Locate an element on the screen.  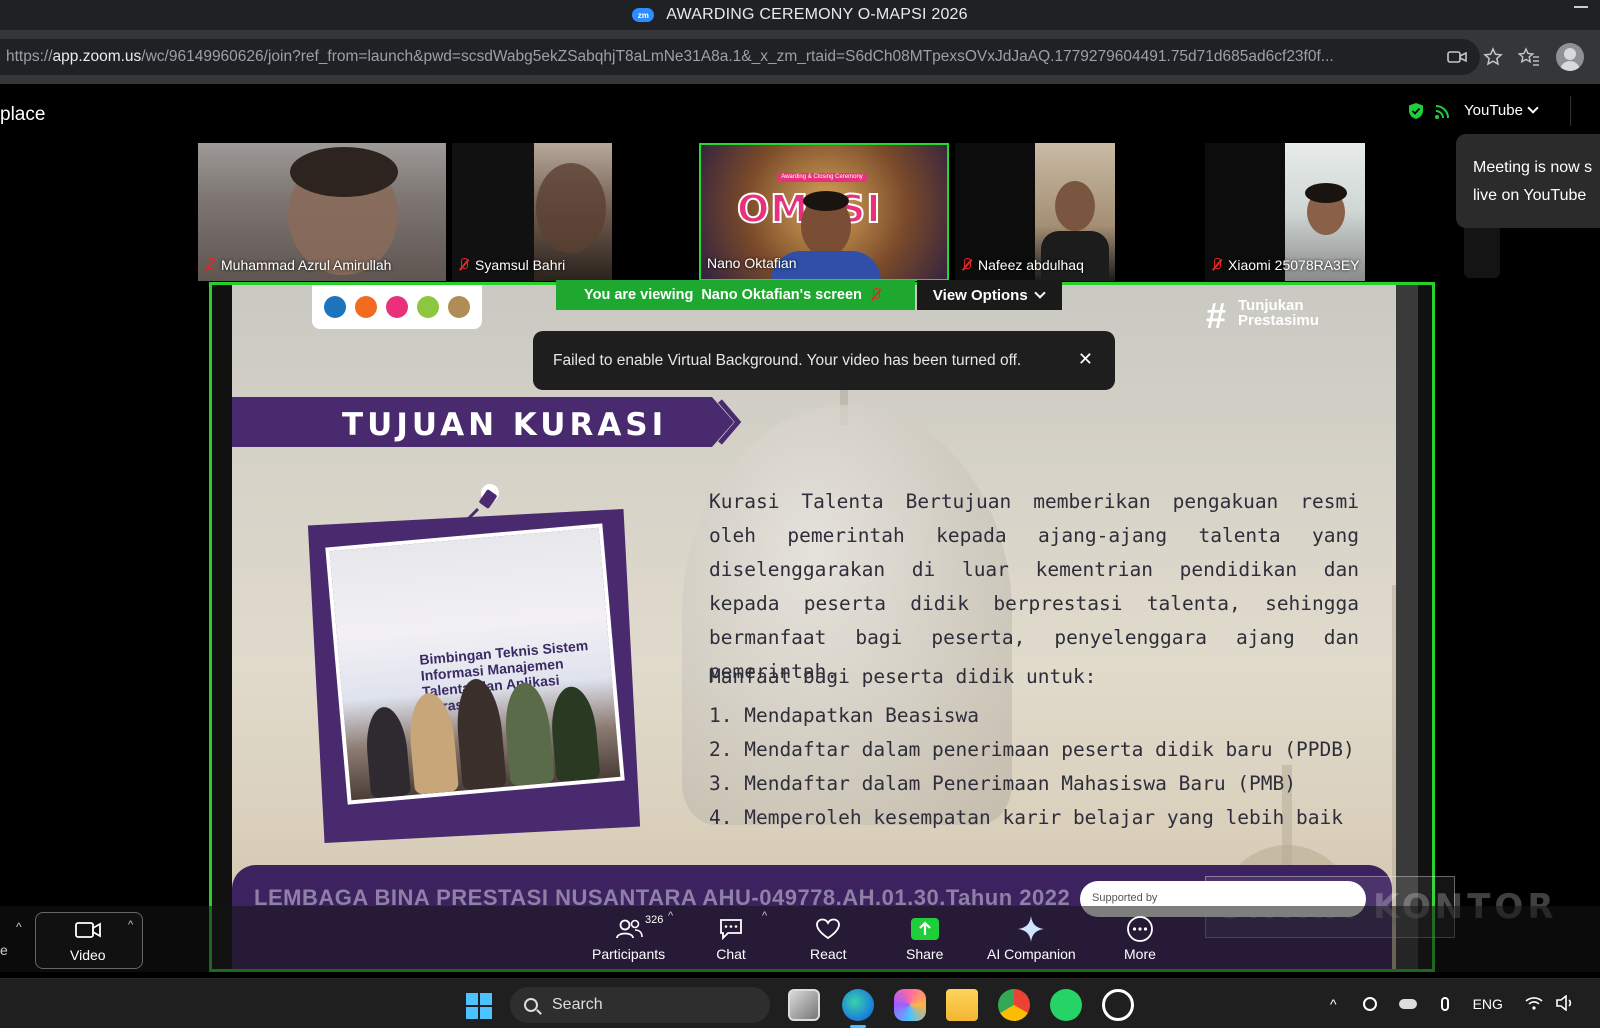
search-label: Search is located at coordinates (577, 1004).